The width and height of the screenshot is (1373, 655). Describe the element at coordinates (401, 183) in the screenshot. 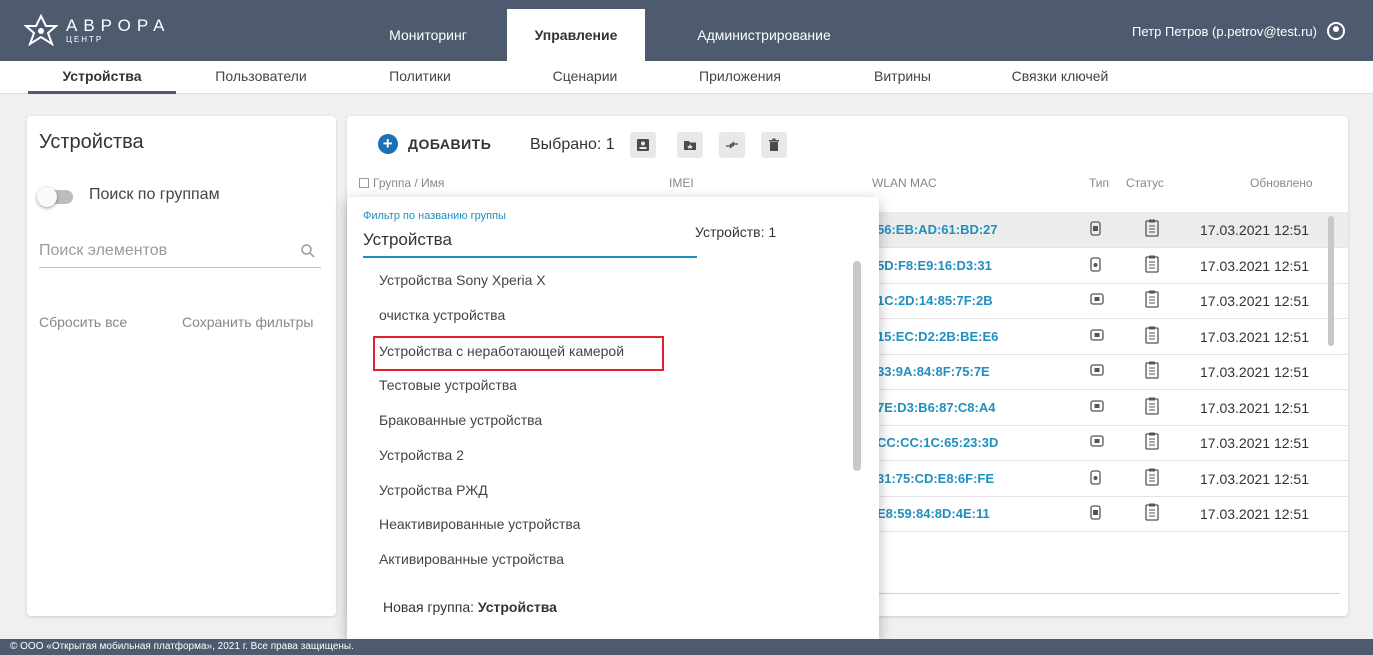

I see `column-name: Группа / Имя` at that location.